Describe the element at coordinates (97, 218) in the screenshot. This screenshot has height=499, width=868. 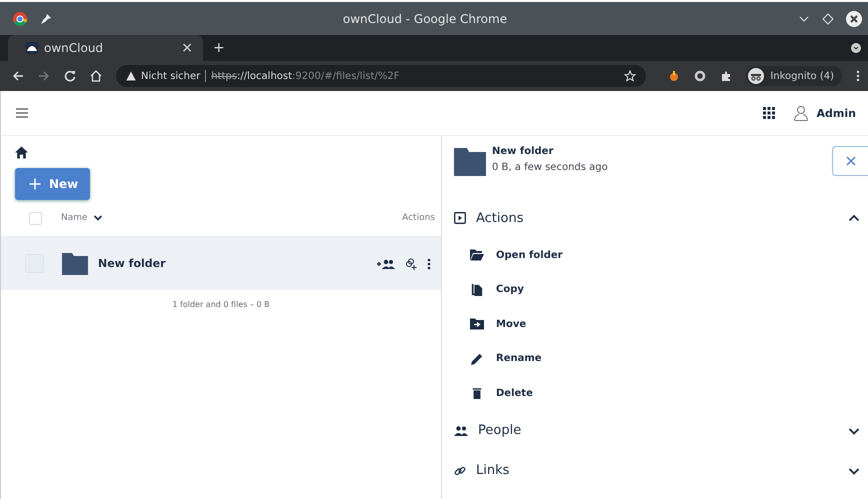
I see `chevron-down-icon` at that location.